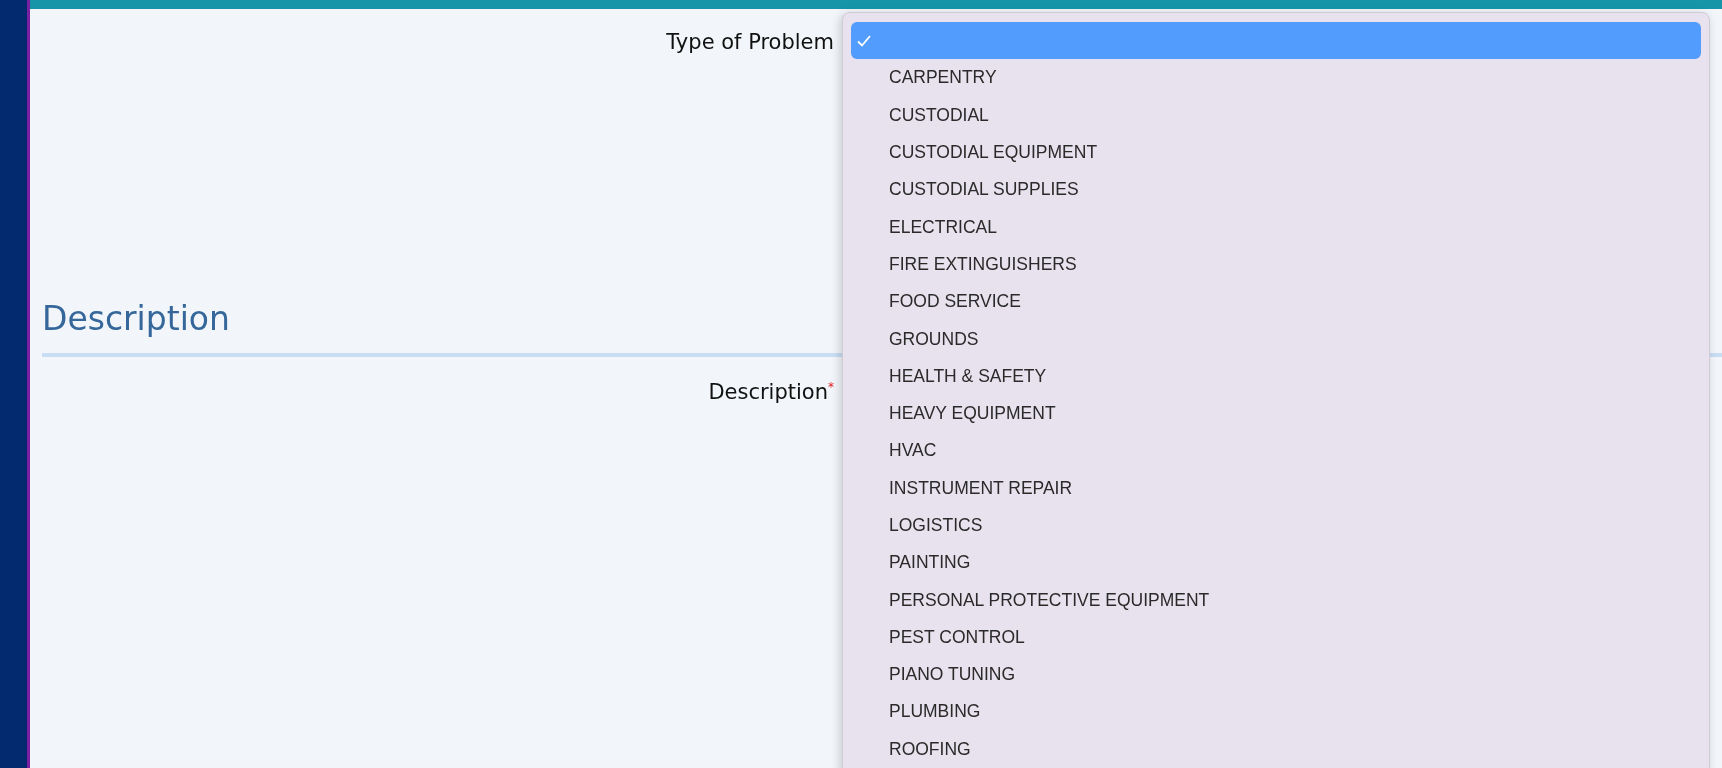 Image resolution: width=1722 pixels, height=768 pixels. I want to click on required-mark: *, so click(831, 386).